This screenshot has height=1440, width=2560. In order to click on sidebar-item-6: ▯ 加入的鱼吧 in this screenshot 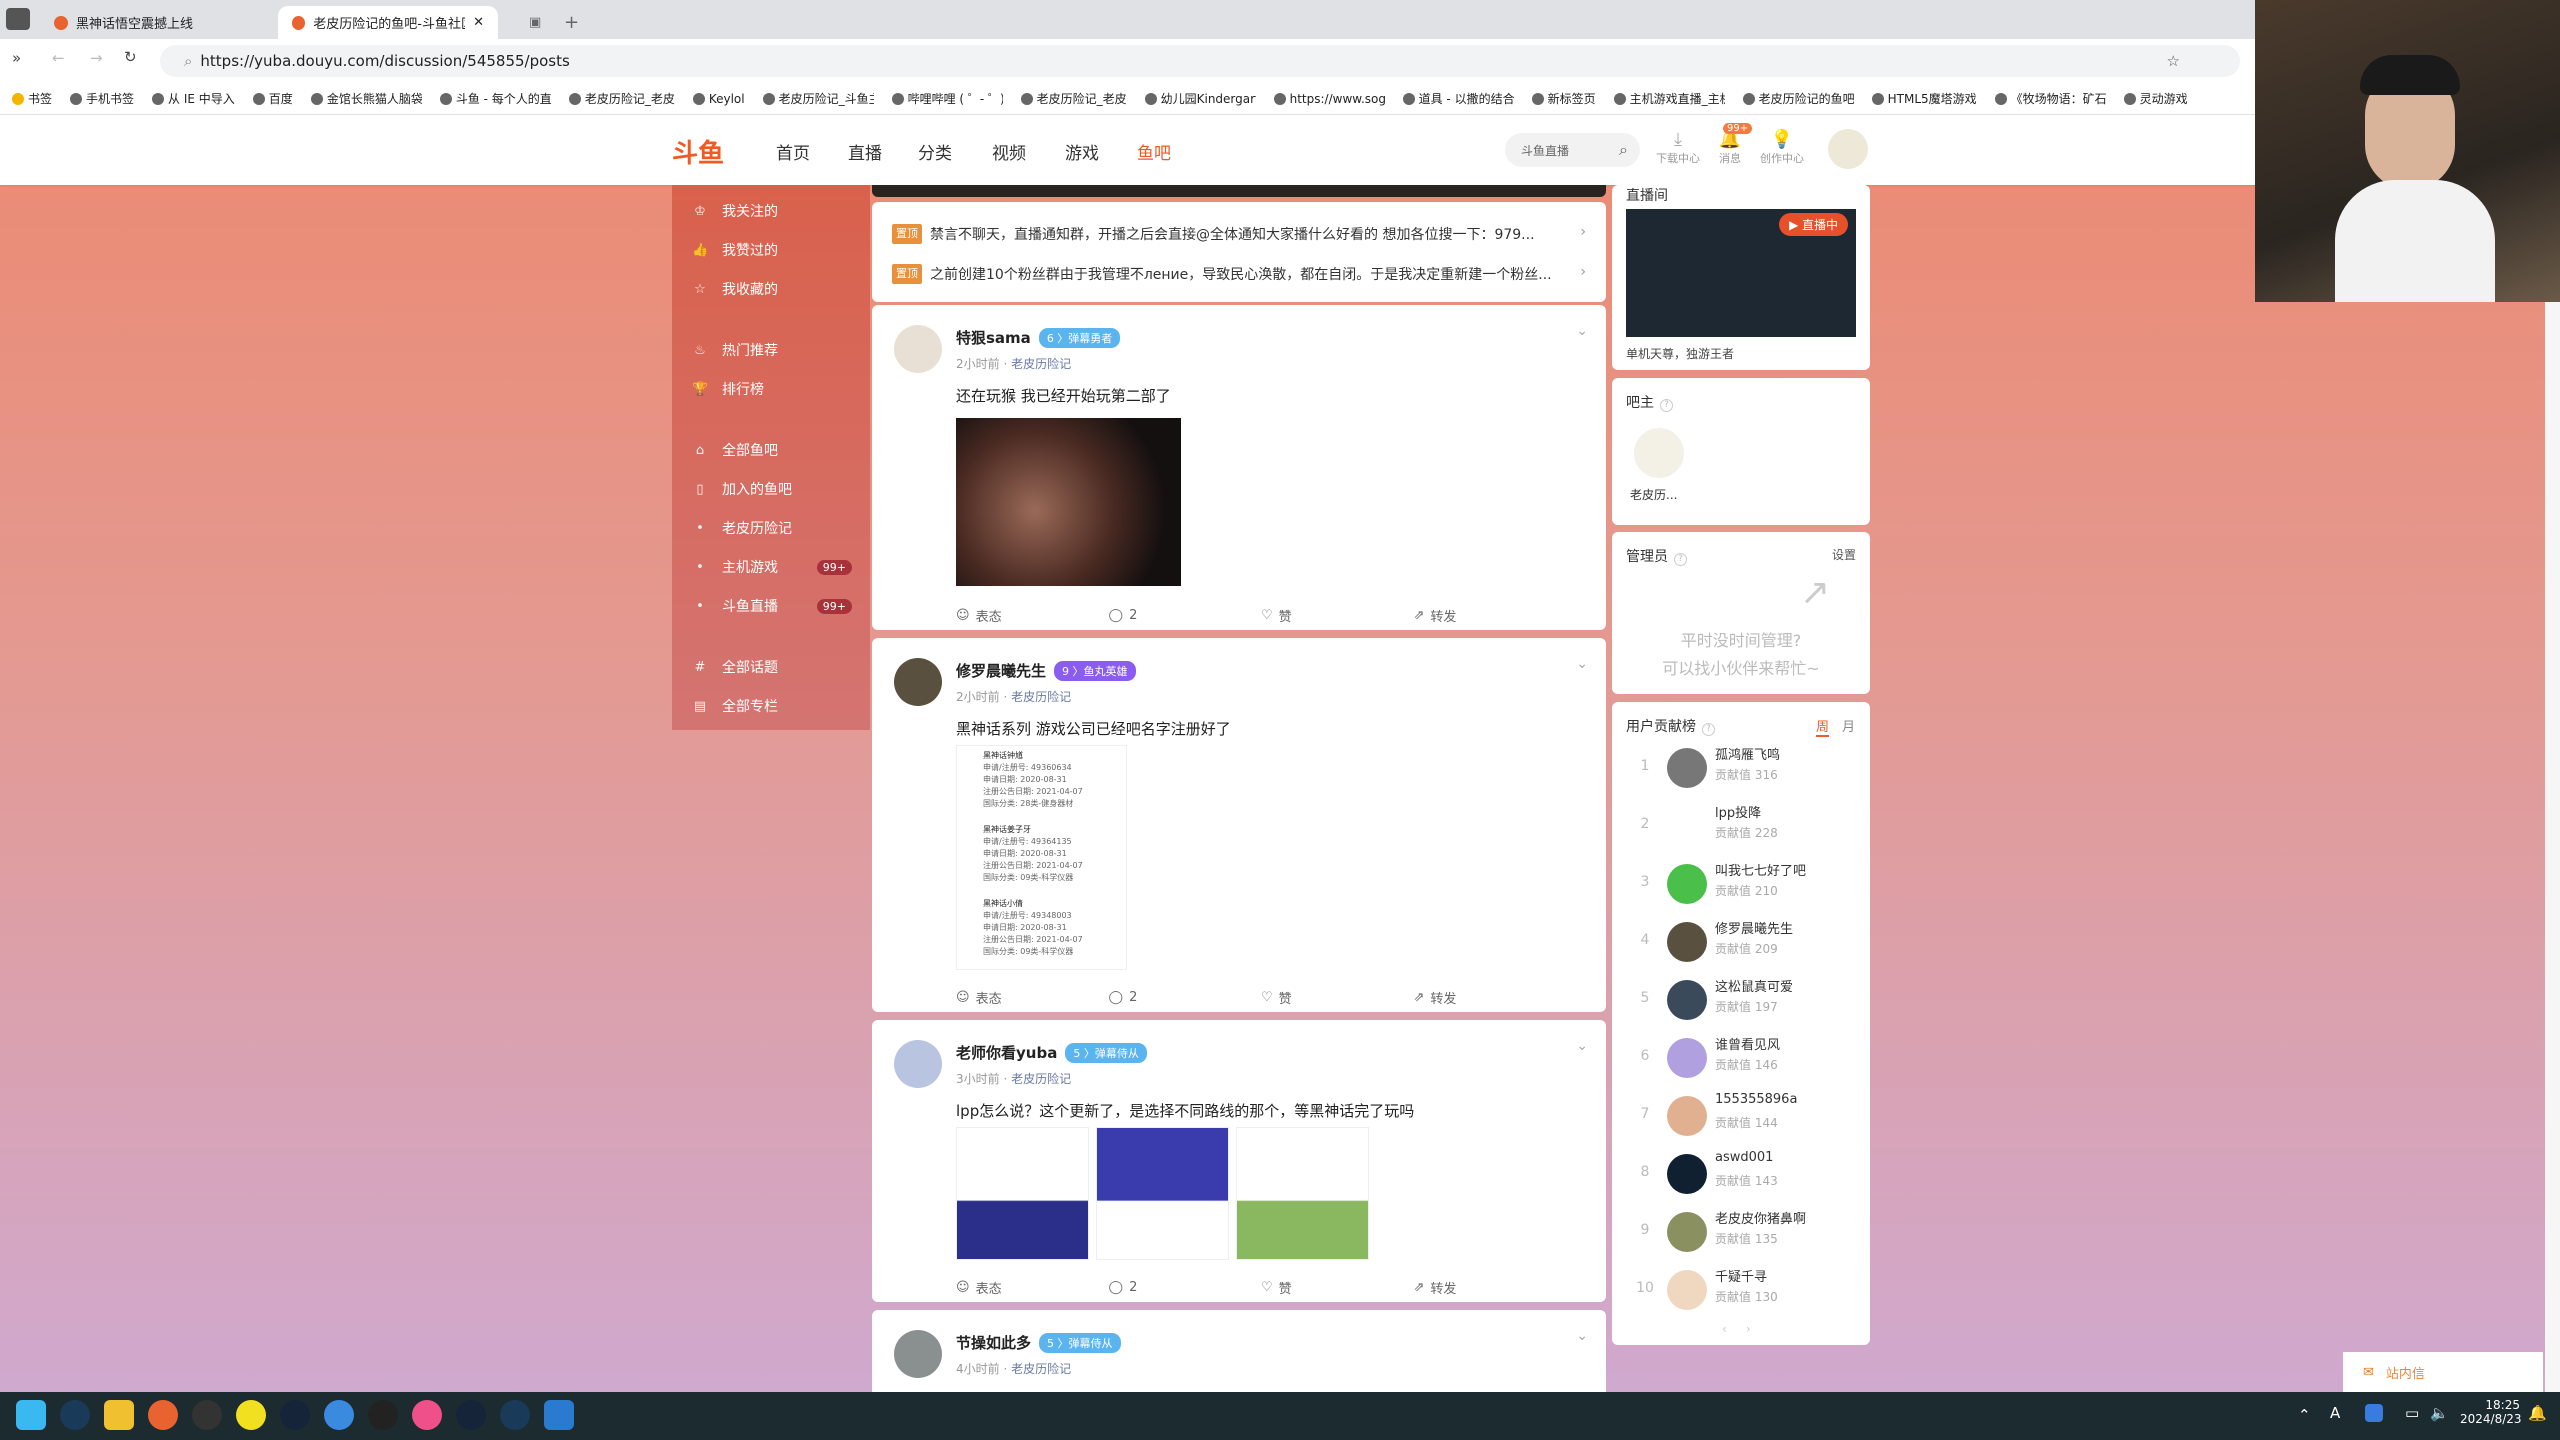, I will do `click(777, 489)`.